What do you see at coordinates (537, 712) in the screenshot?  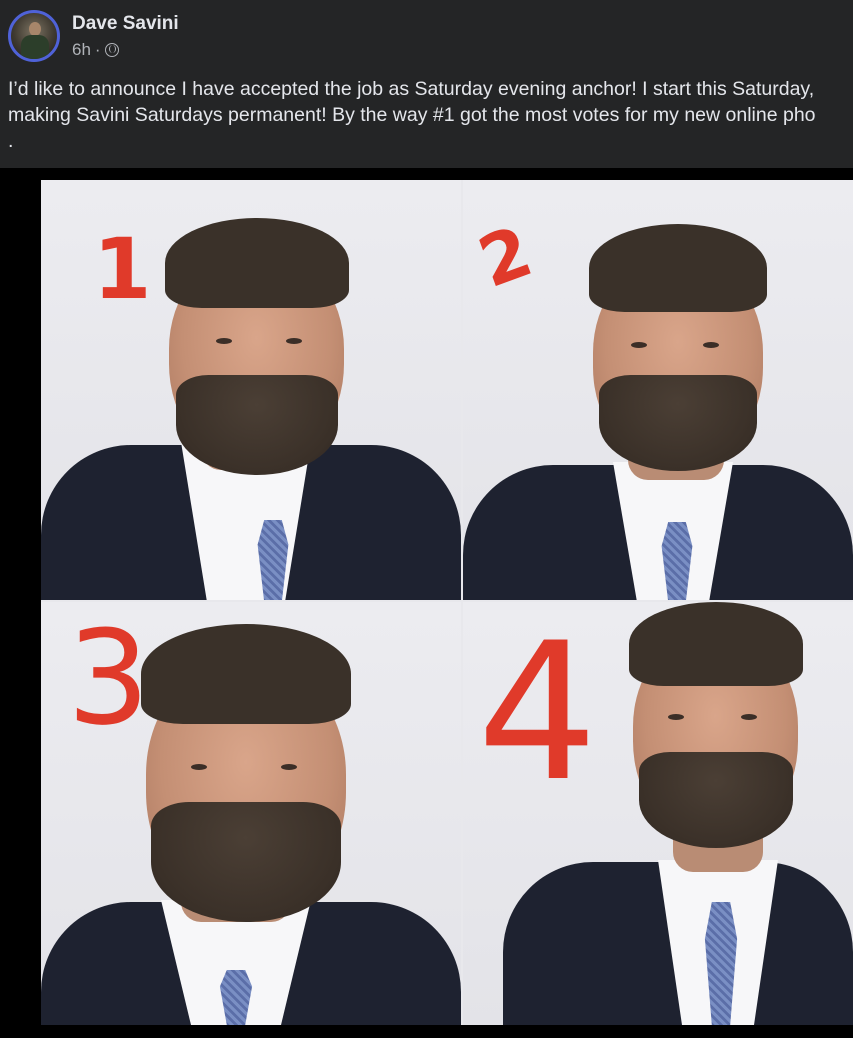 I see `panel-number-4: 4` at bounding box center [537, 712].